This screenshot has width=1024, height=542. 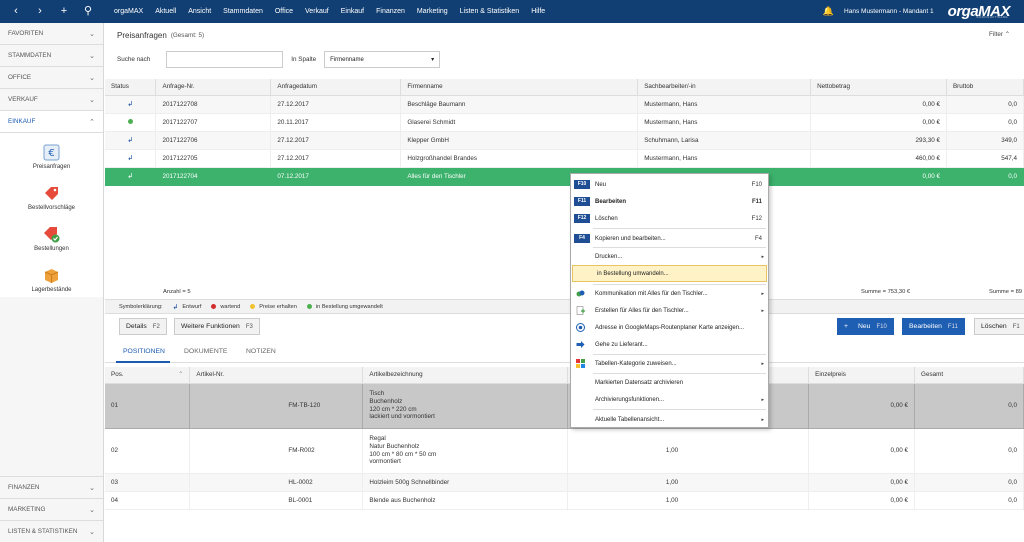 I want to click on sidebar-section-office: OFFICE ⌄, so click(x=51, y=78).